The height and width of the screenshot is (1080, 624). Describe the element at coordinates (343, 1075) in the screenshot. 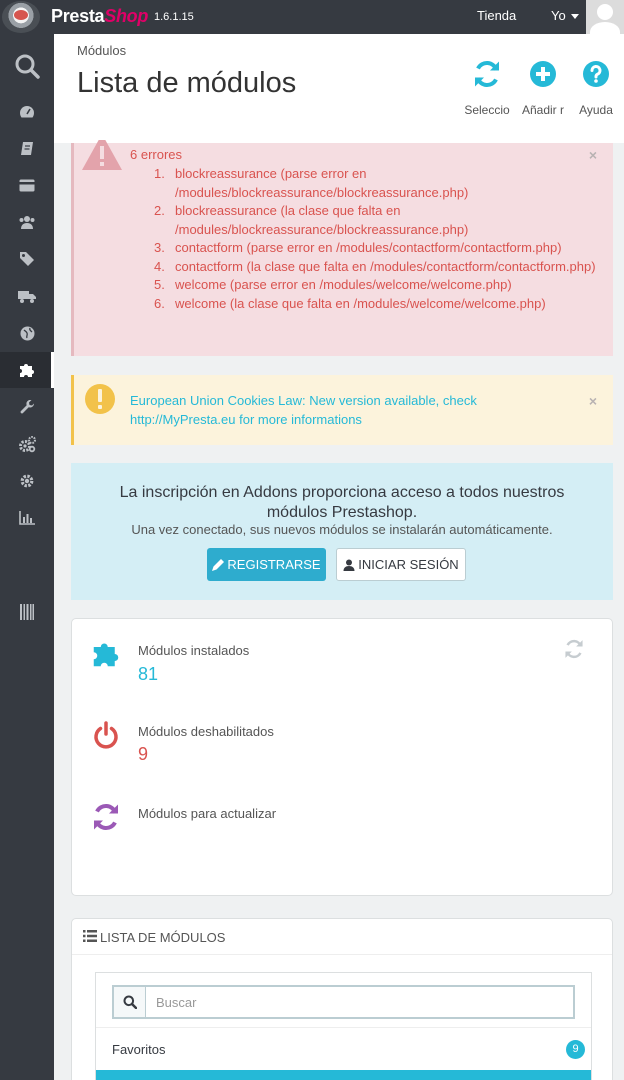

I see `category-selected-row` at that location.